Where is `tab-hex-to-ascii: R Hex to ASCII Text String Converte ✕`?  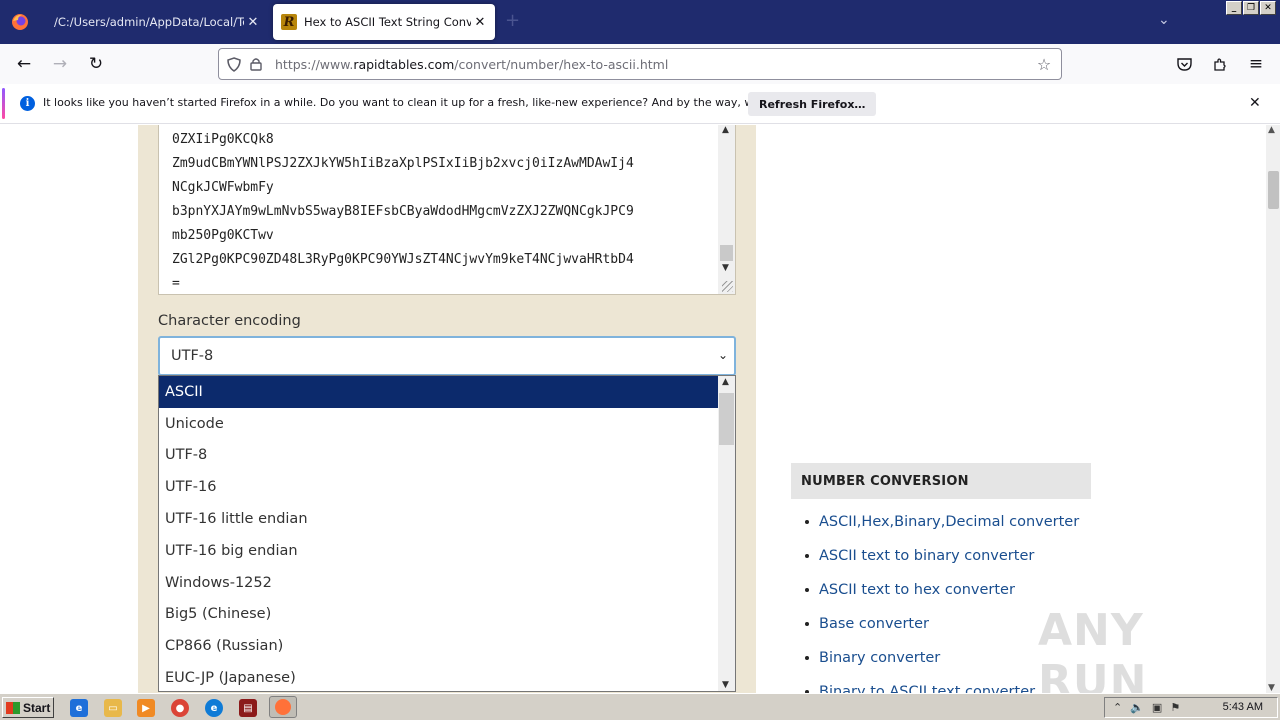 tab-hex-to-ascii: R Hex to ASCII Text String Converte ✕ is located at coordinates (384, 22).